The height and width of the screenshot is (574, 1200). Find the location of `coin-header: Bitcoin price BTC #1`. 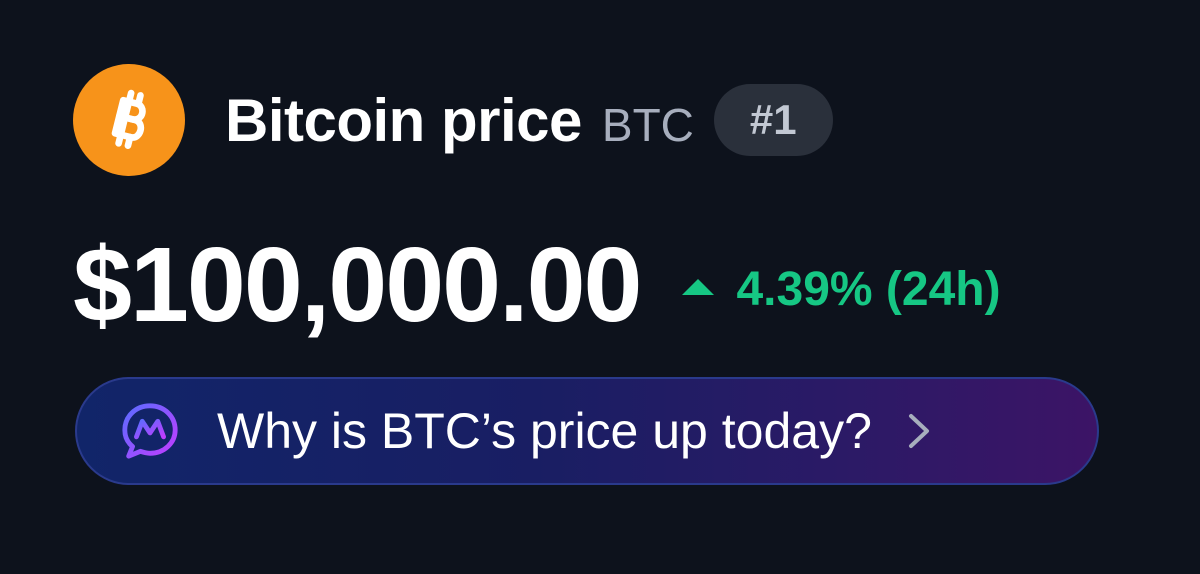

coin-header: Bitcoin price BTC #1 is located at coordinates (453, 120).